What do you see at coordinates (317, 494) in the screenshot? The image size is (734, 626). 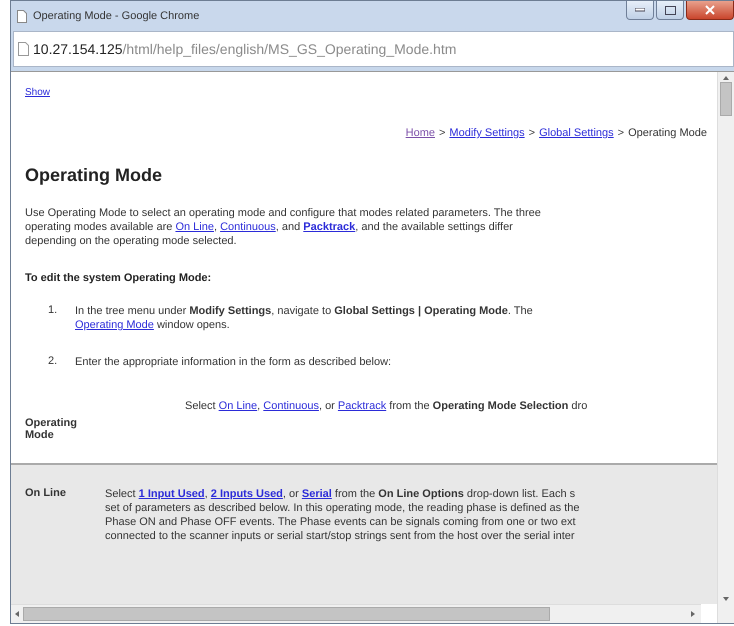 I see `link: Serial` at bounding box center [317, 494].